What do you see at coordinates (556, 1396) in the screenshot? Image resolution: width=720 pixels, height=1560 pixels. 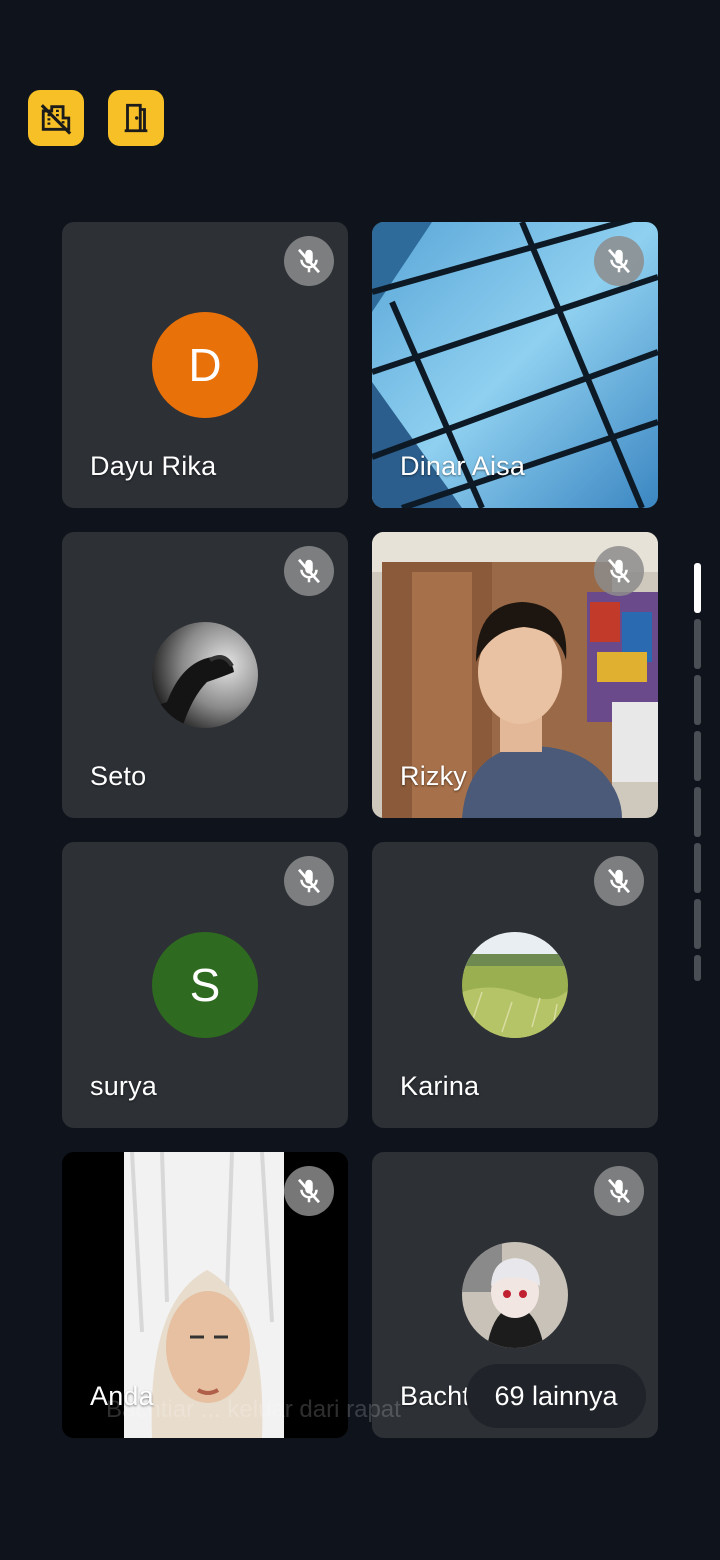 I see `more-participants-button: 69 lainnya` at bounding box center [556, 1396].